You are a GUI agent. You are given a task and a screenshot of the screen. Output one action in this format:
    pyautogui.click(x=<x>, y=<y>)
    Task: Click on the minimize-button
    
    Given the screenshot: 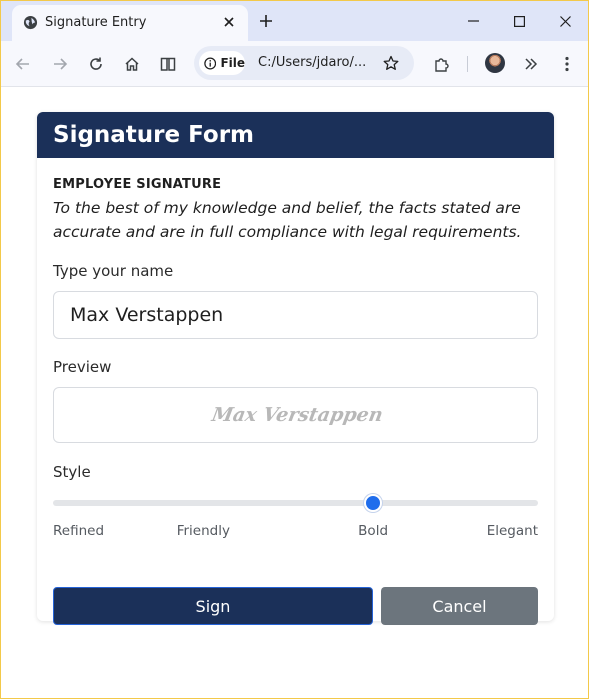 What is the action you would take?
    pyautogui.click(x=473, y=21)
    